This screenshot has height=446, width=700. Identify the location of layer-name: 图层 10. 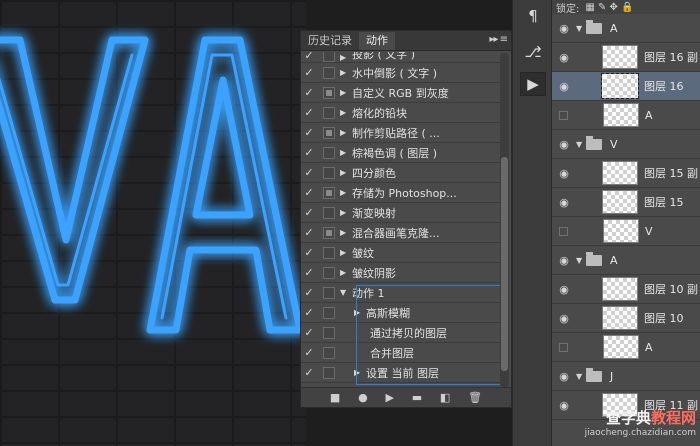
(664, 318).